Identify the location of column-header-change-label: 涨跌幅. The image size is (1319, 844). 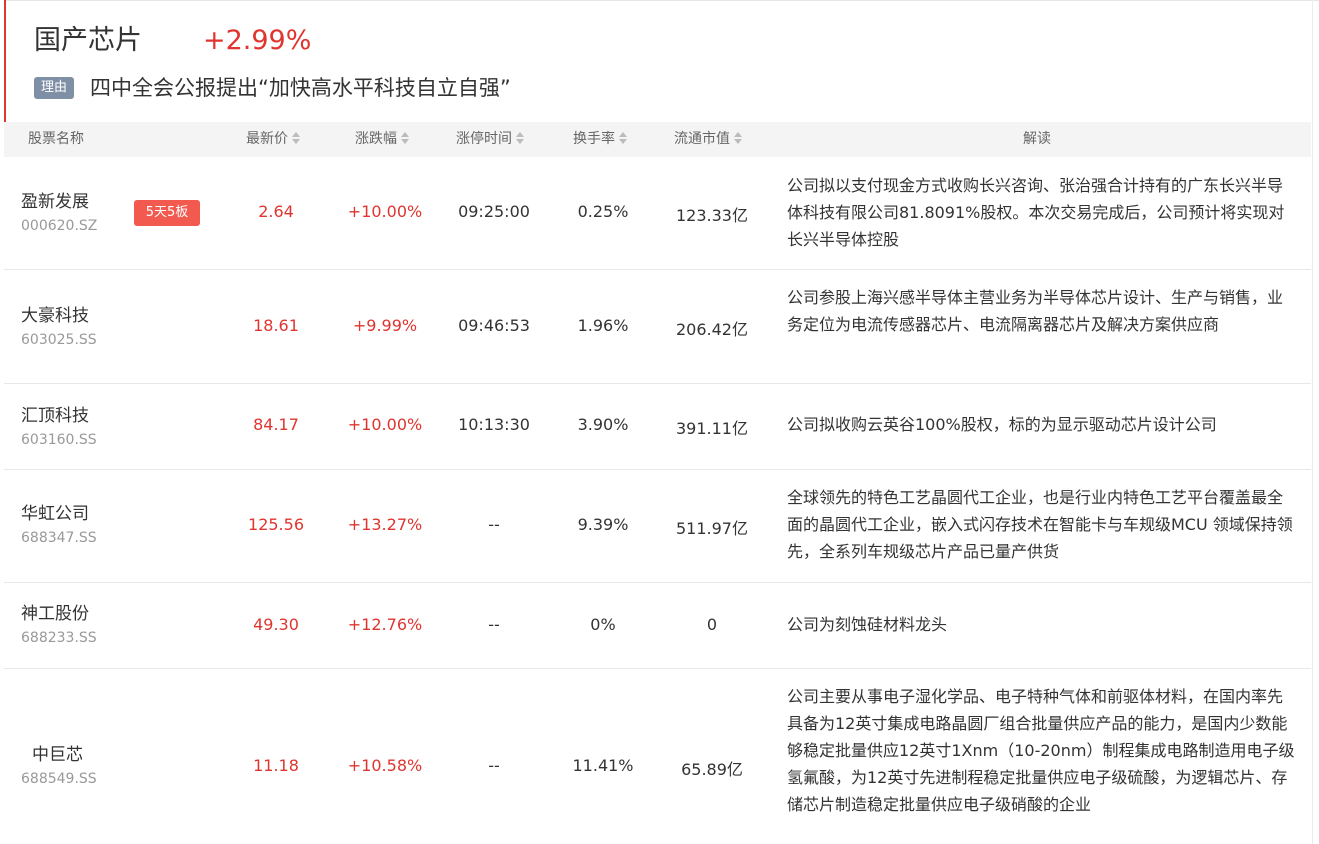
(376, 139).